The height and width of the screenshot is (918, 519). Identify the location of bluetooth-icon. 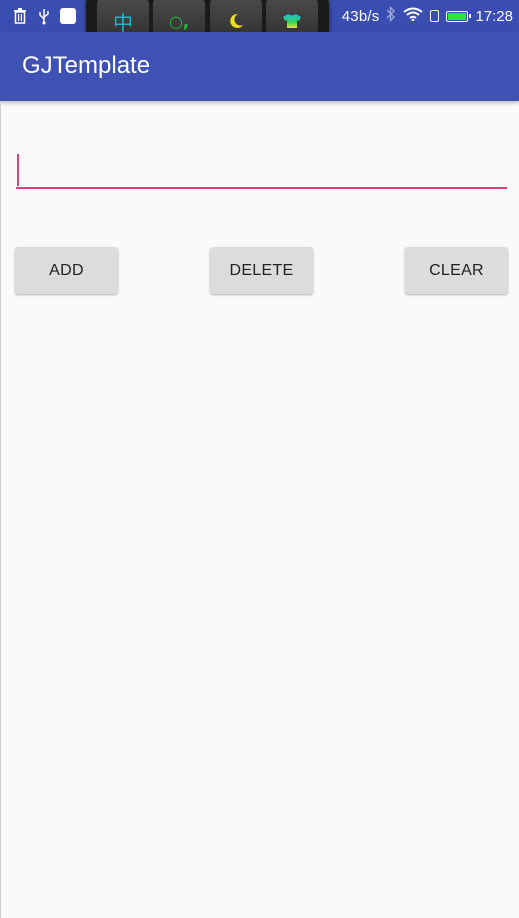
(391, 15).